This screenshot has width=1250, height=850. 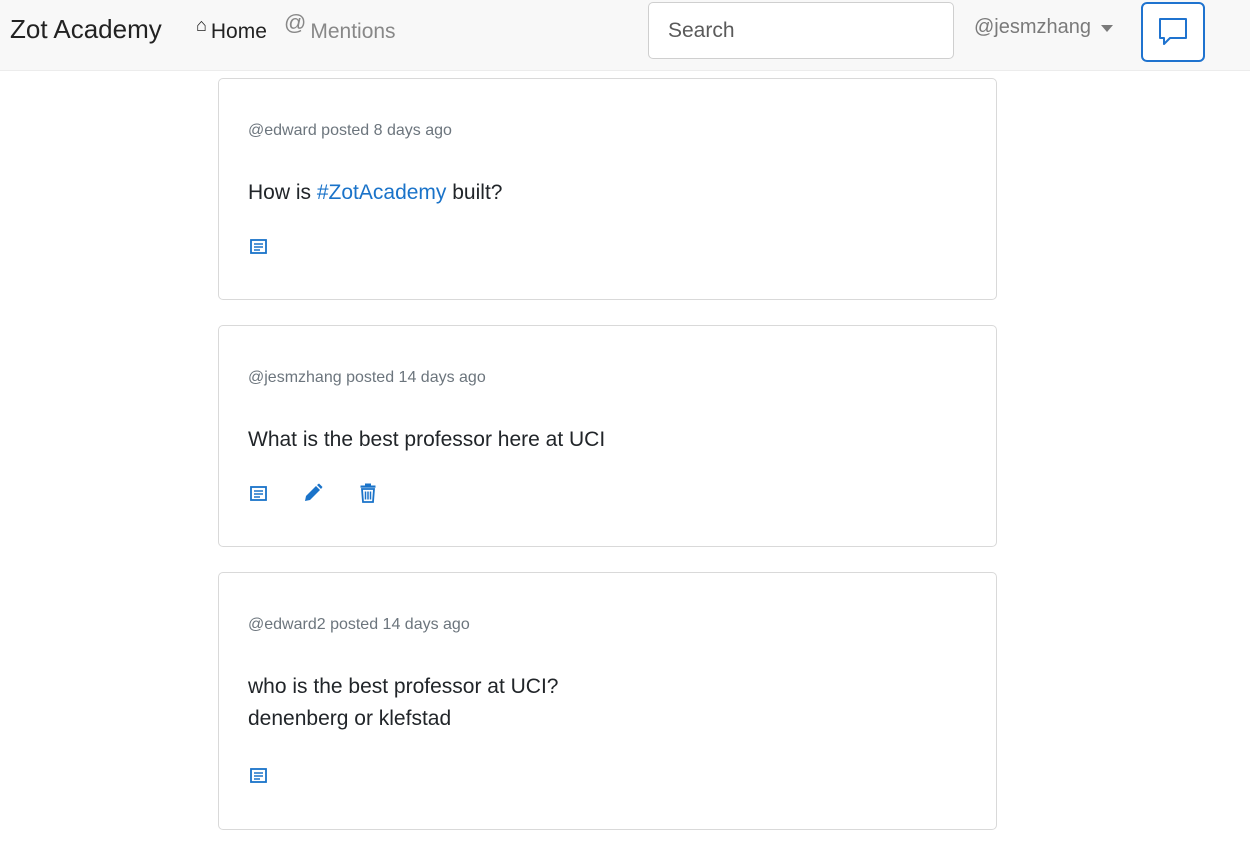 I want to click on search-input, so click(x=801, y=30).